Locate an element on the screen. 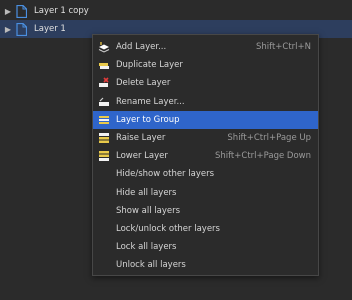 The height and width of the screenshot is (300, 352). layer-name: Layer 1 copy is located at coordinates (61, 11).